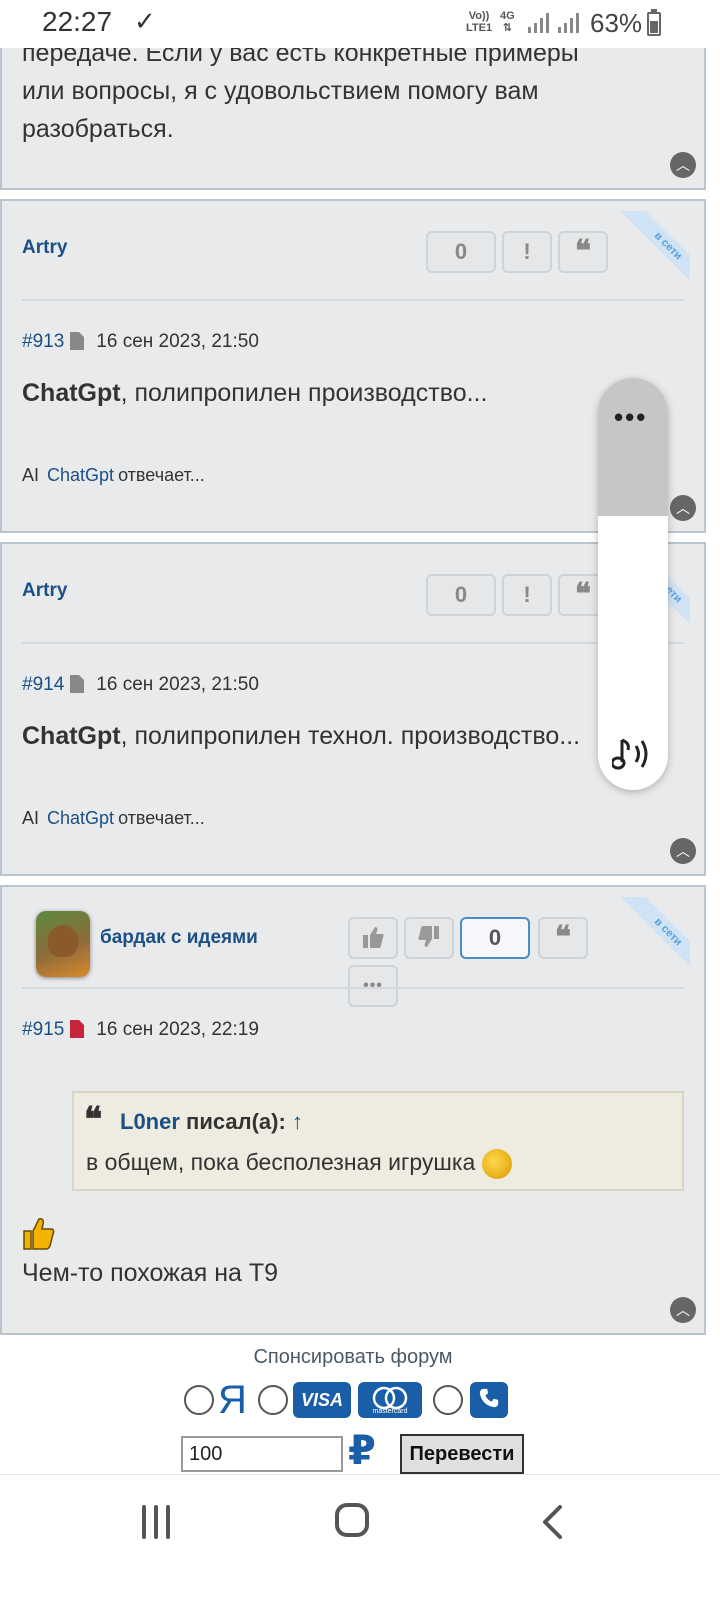 This screenshot has height=1601, width=720. I want to click on like-button, so click(373, 938).